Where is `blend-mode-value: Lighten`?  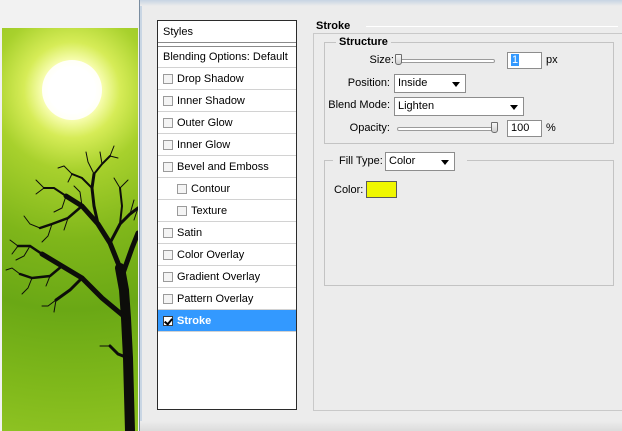 blend-mode-value: Lighten is located at coordinates (416, 106).